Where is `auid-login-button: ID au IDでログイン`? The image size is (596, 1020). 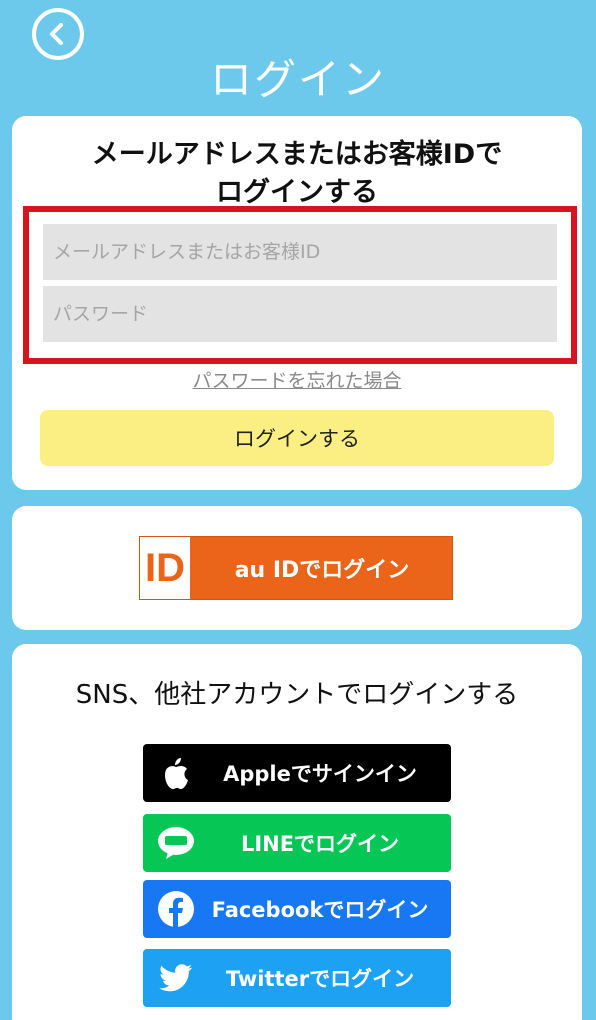
auid-login-button: ID au IDでログイン is located at coordinates (296, 568).